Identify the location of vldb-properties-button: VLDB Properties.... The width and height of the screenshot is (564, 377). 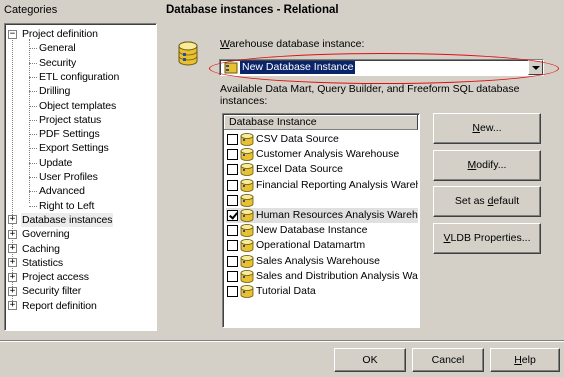
(487, 238).